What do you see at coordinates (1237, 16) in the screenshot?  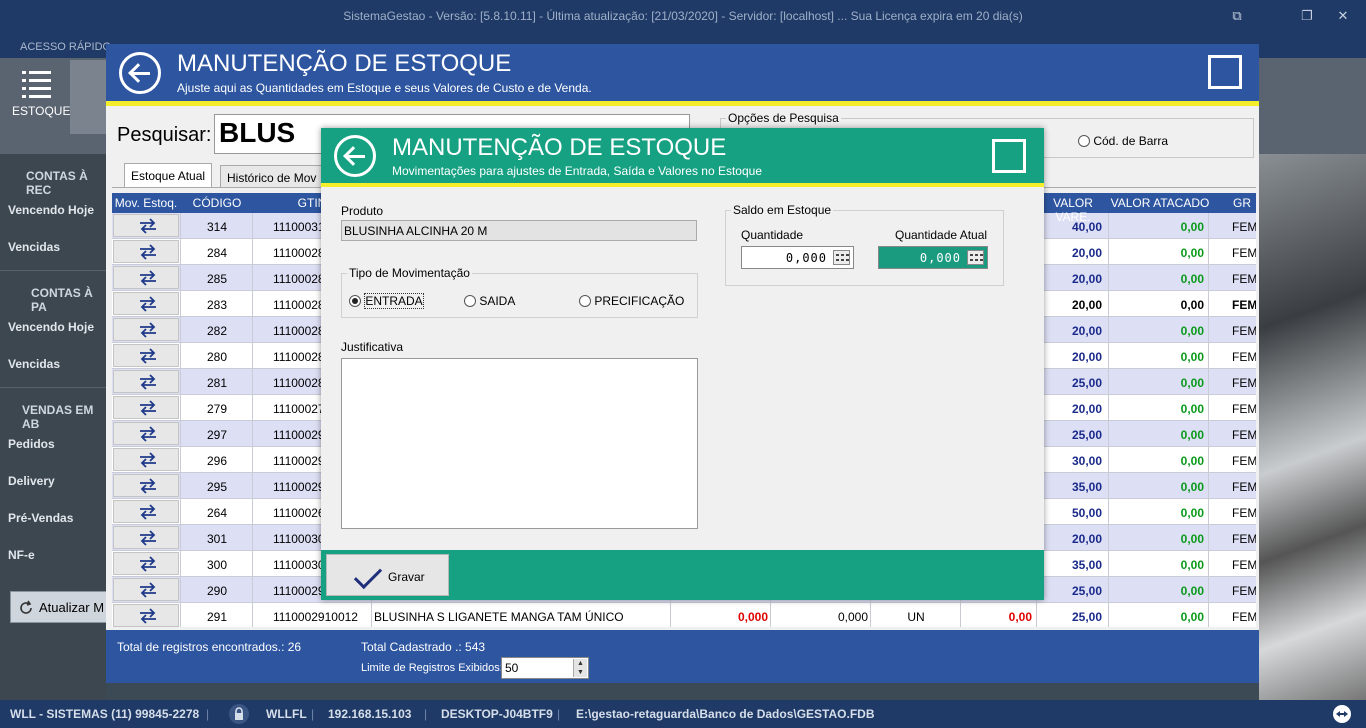 I see `restore-icon: ⧉` at bounding box center [1237, 16].